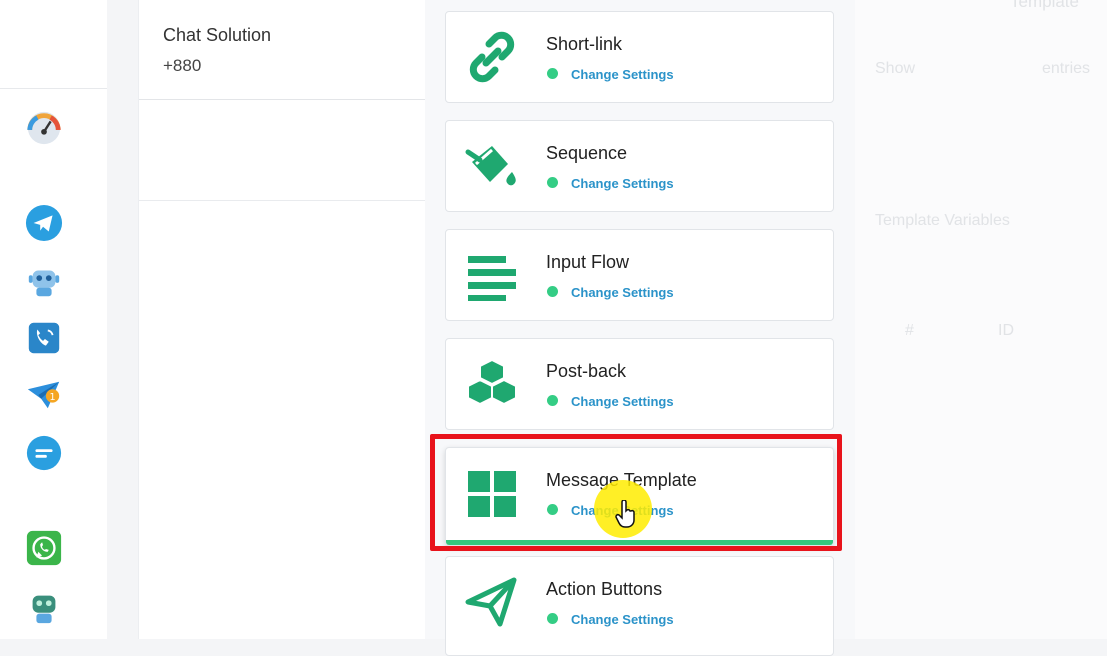 The height and width of the screenshot is (656, 1107). Describe the element at coordinates (44, 128) in the screenshot. I see `dashboard-gauge-icon` at that location.